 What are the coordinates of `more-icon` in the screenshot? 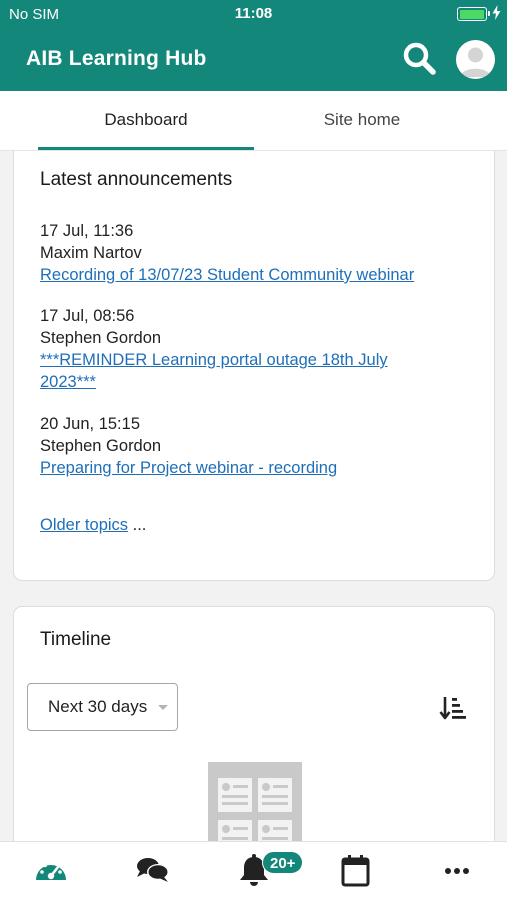 It's located at (457, 870).